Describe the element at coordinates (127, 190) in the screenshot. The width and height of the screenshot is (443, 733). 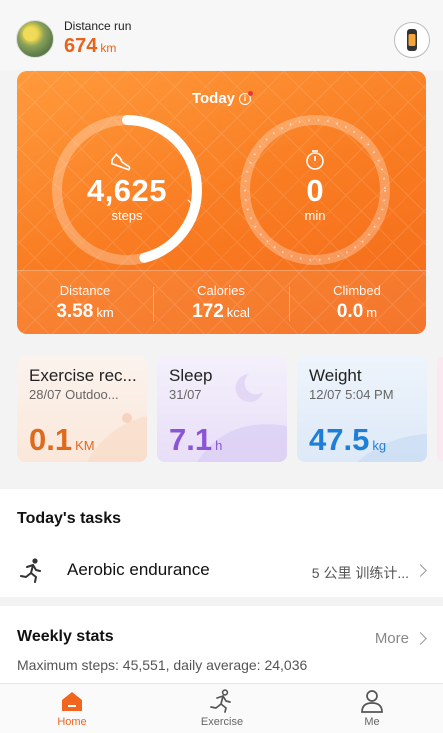
I see `steps-value: 4,625` at that location.